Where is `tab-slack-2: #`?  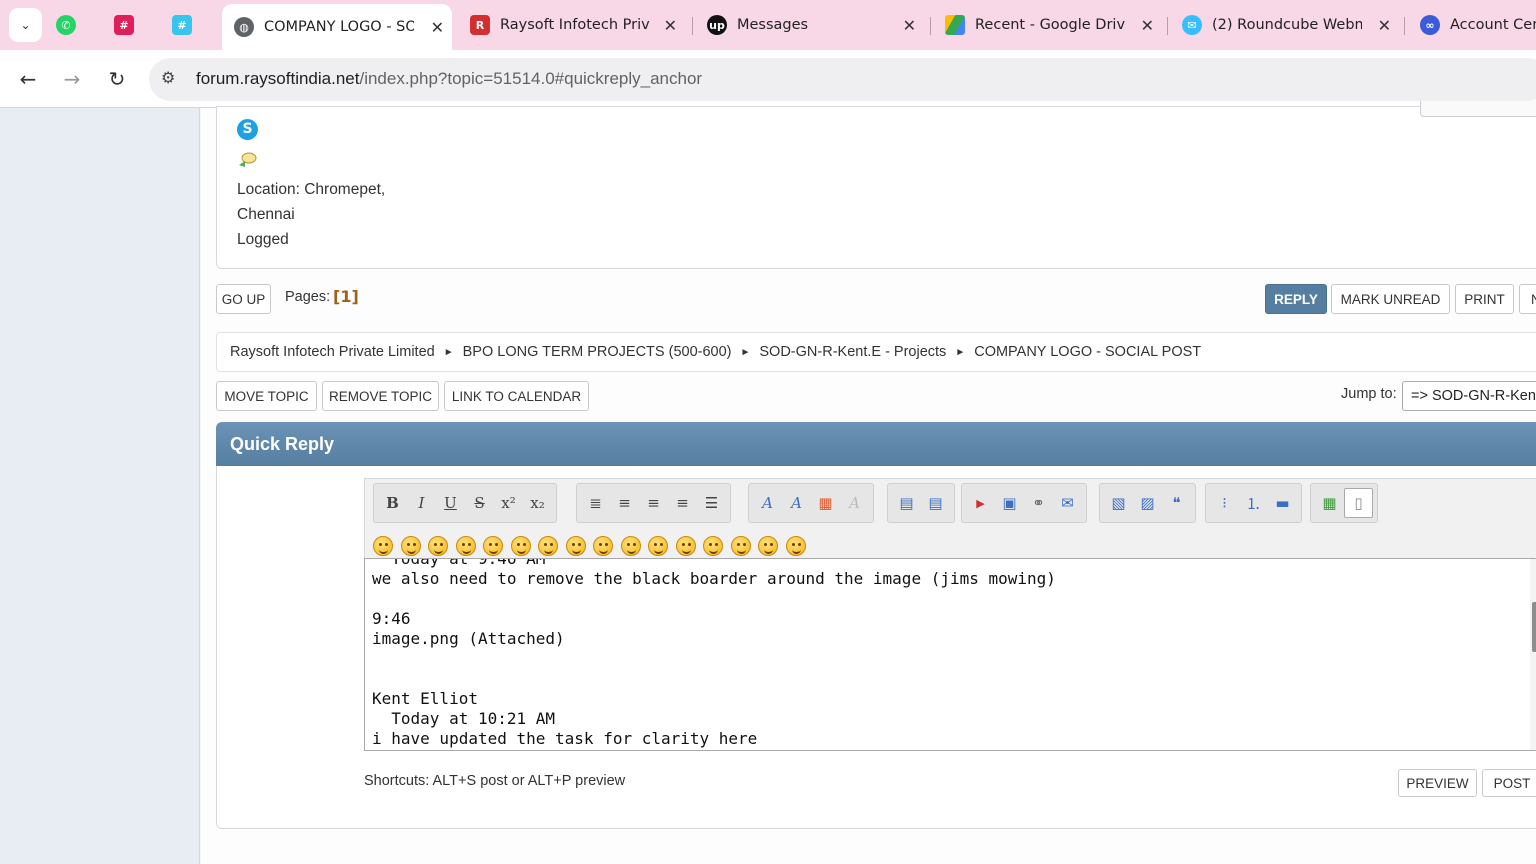
tab-slack-2: # is located at coordinates (191, 25).